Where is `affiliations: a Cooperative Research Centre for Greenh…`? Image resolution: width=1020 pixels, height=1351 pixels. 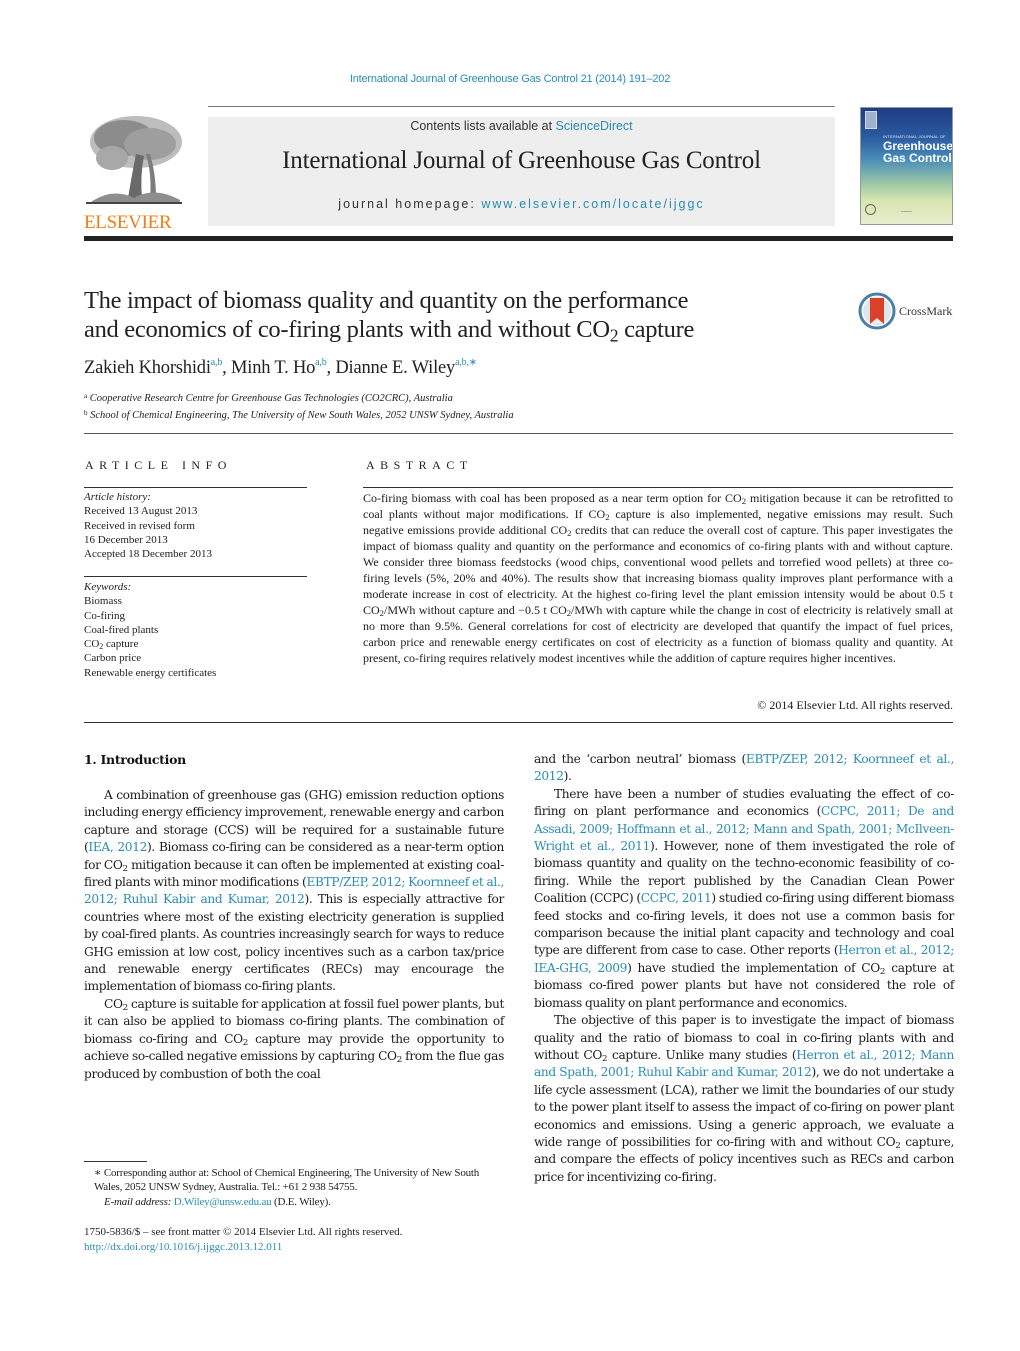 affiliations: a Cooperative Research Centre for Greenh… is located at coordinates (299, 406).